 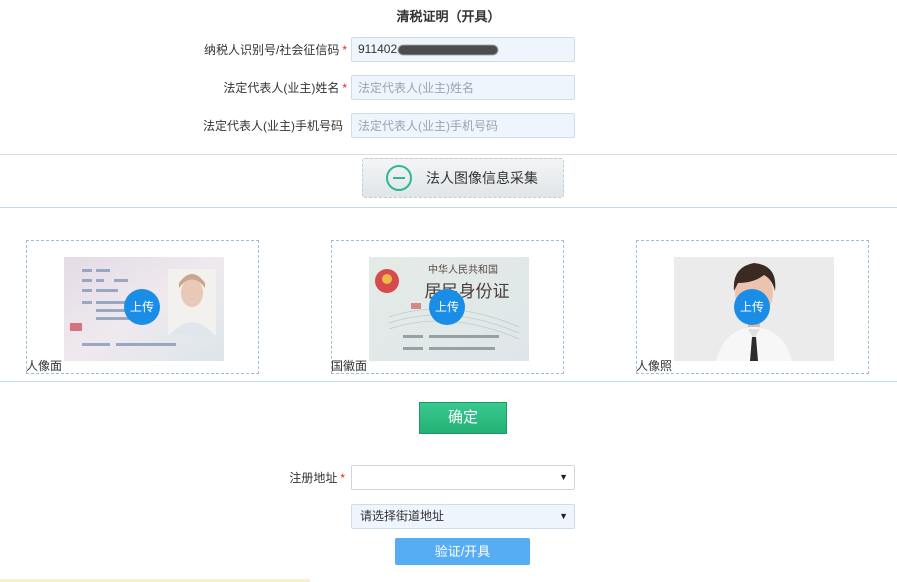 I want to click on minus-circle-icon, so click(x=399, y=178).